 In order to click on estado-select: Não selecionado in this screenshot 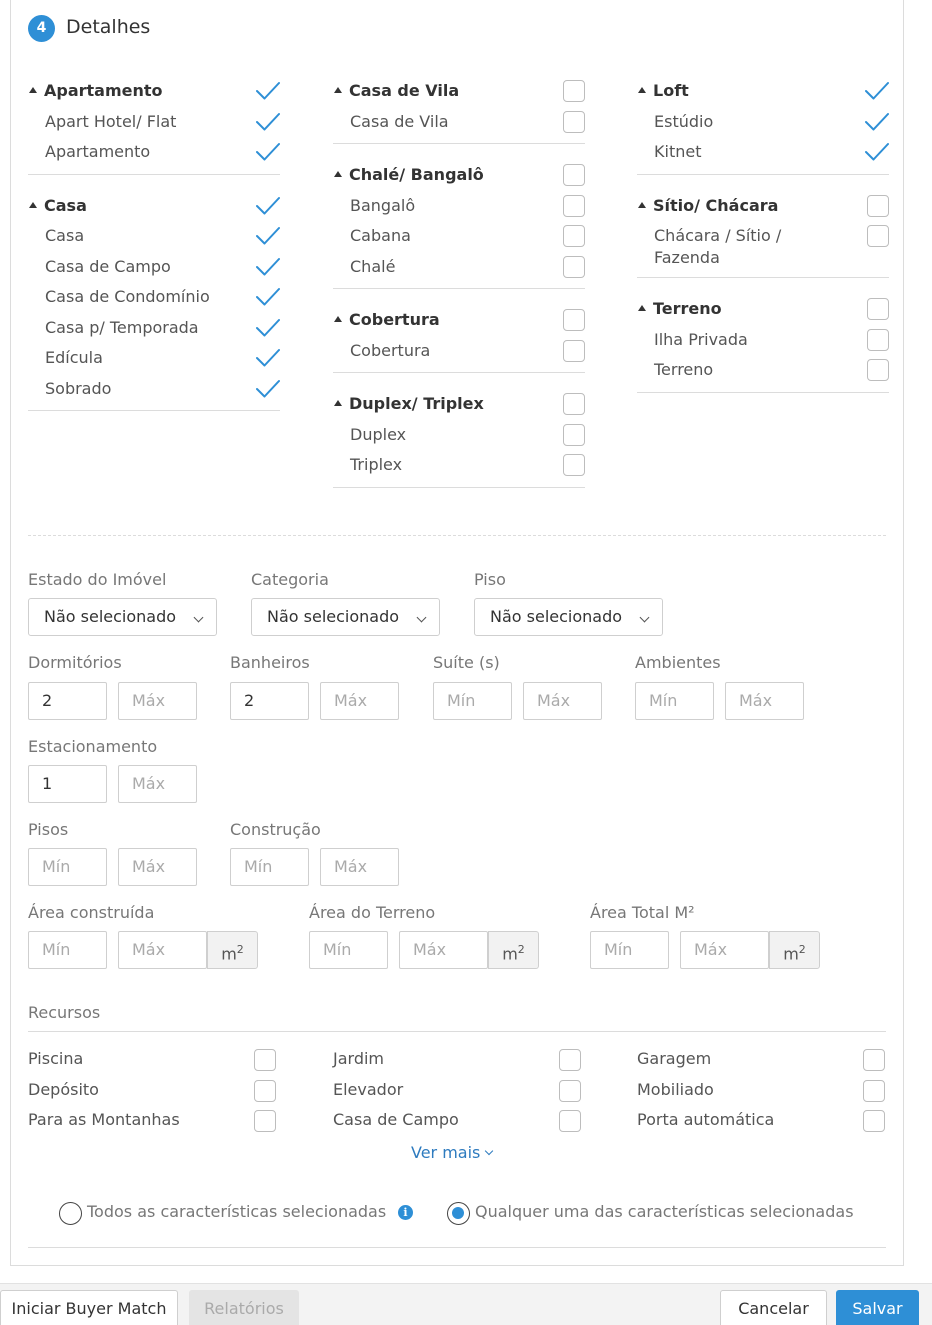, I will do `click(122, 617)`.